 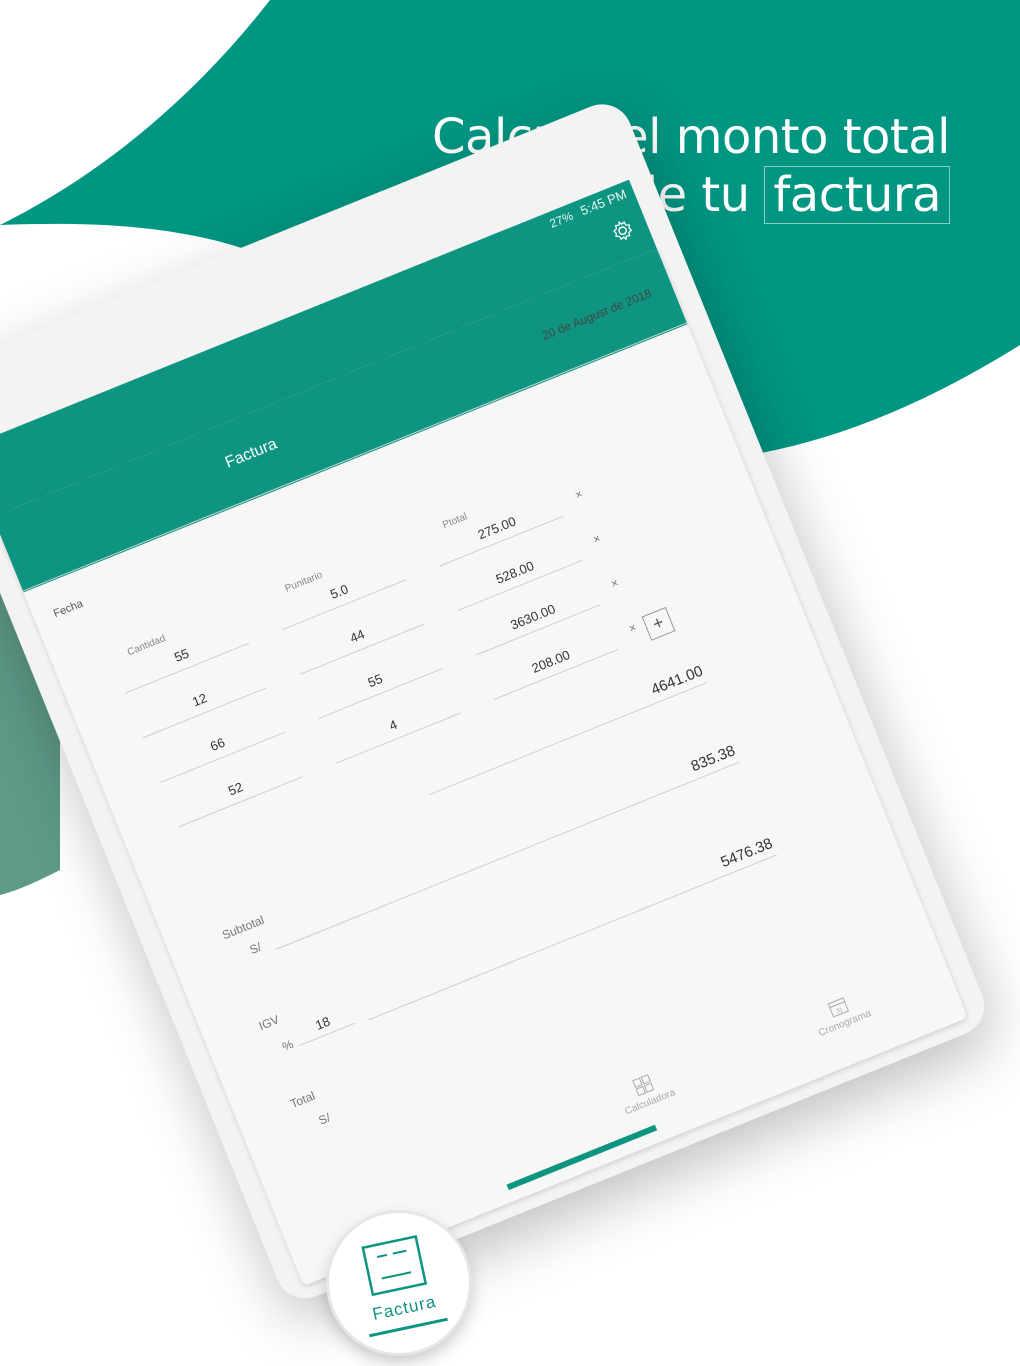 I want to click on svg-text: 31, so click(x=840, y=1011).